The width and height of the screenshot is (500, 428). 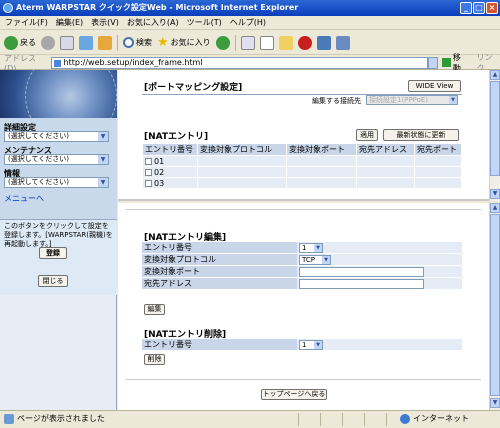 What do you see at coordinates (105, 22) in the screenshot?
I see `menu-view: 表示(V)` at bounding box center [105, 22].